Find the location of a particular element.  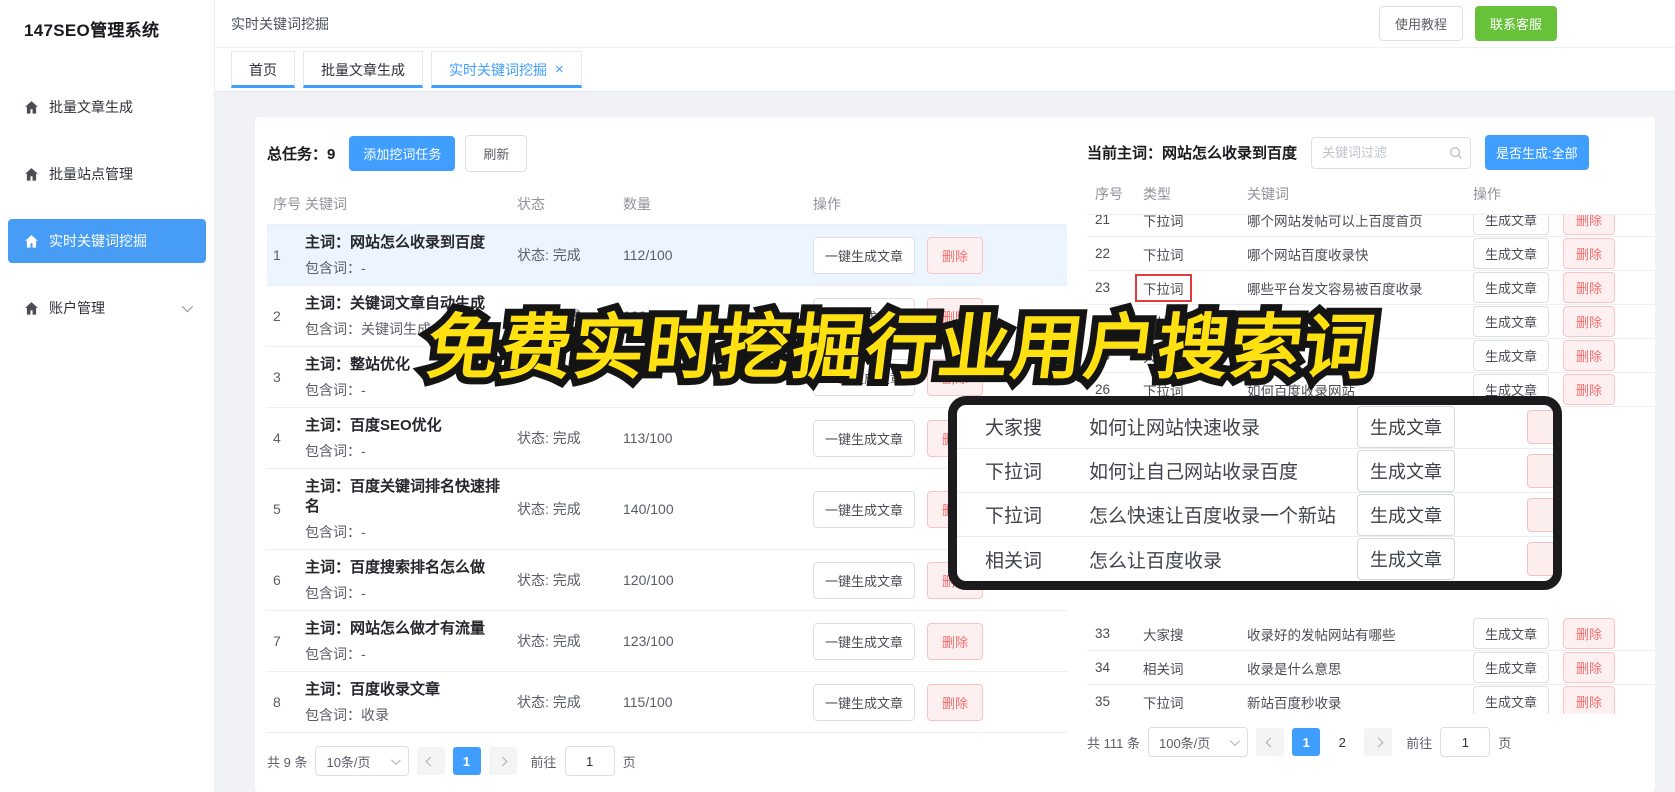

tasks-table-header: 序号 关键词 状态 数量 操作 is located at coordinates (667, 206).